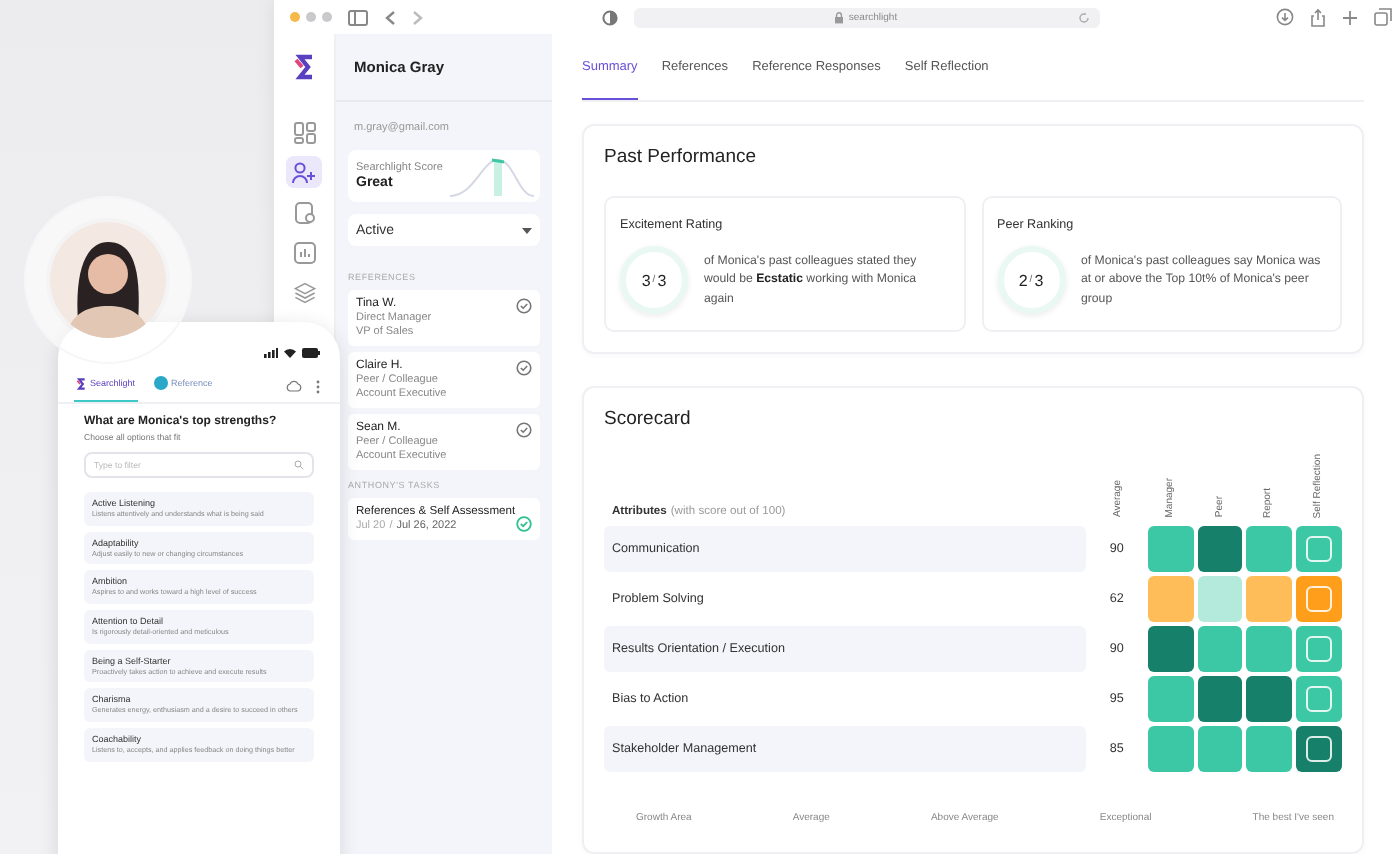 Image resolution: width=1400 pixels, height=854 pixels. Describe the element at coordinates (681, 157) in the screenshot. I see `panel-title: Past Performance` at that location.